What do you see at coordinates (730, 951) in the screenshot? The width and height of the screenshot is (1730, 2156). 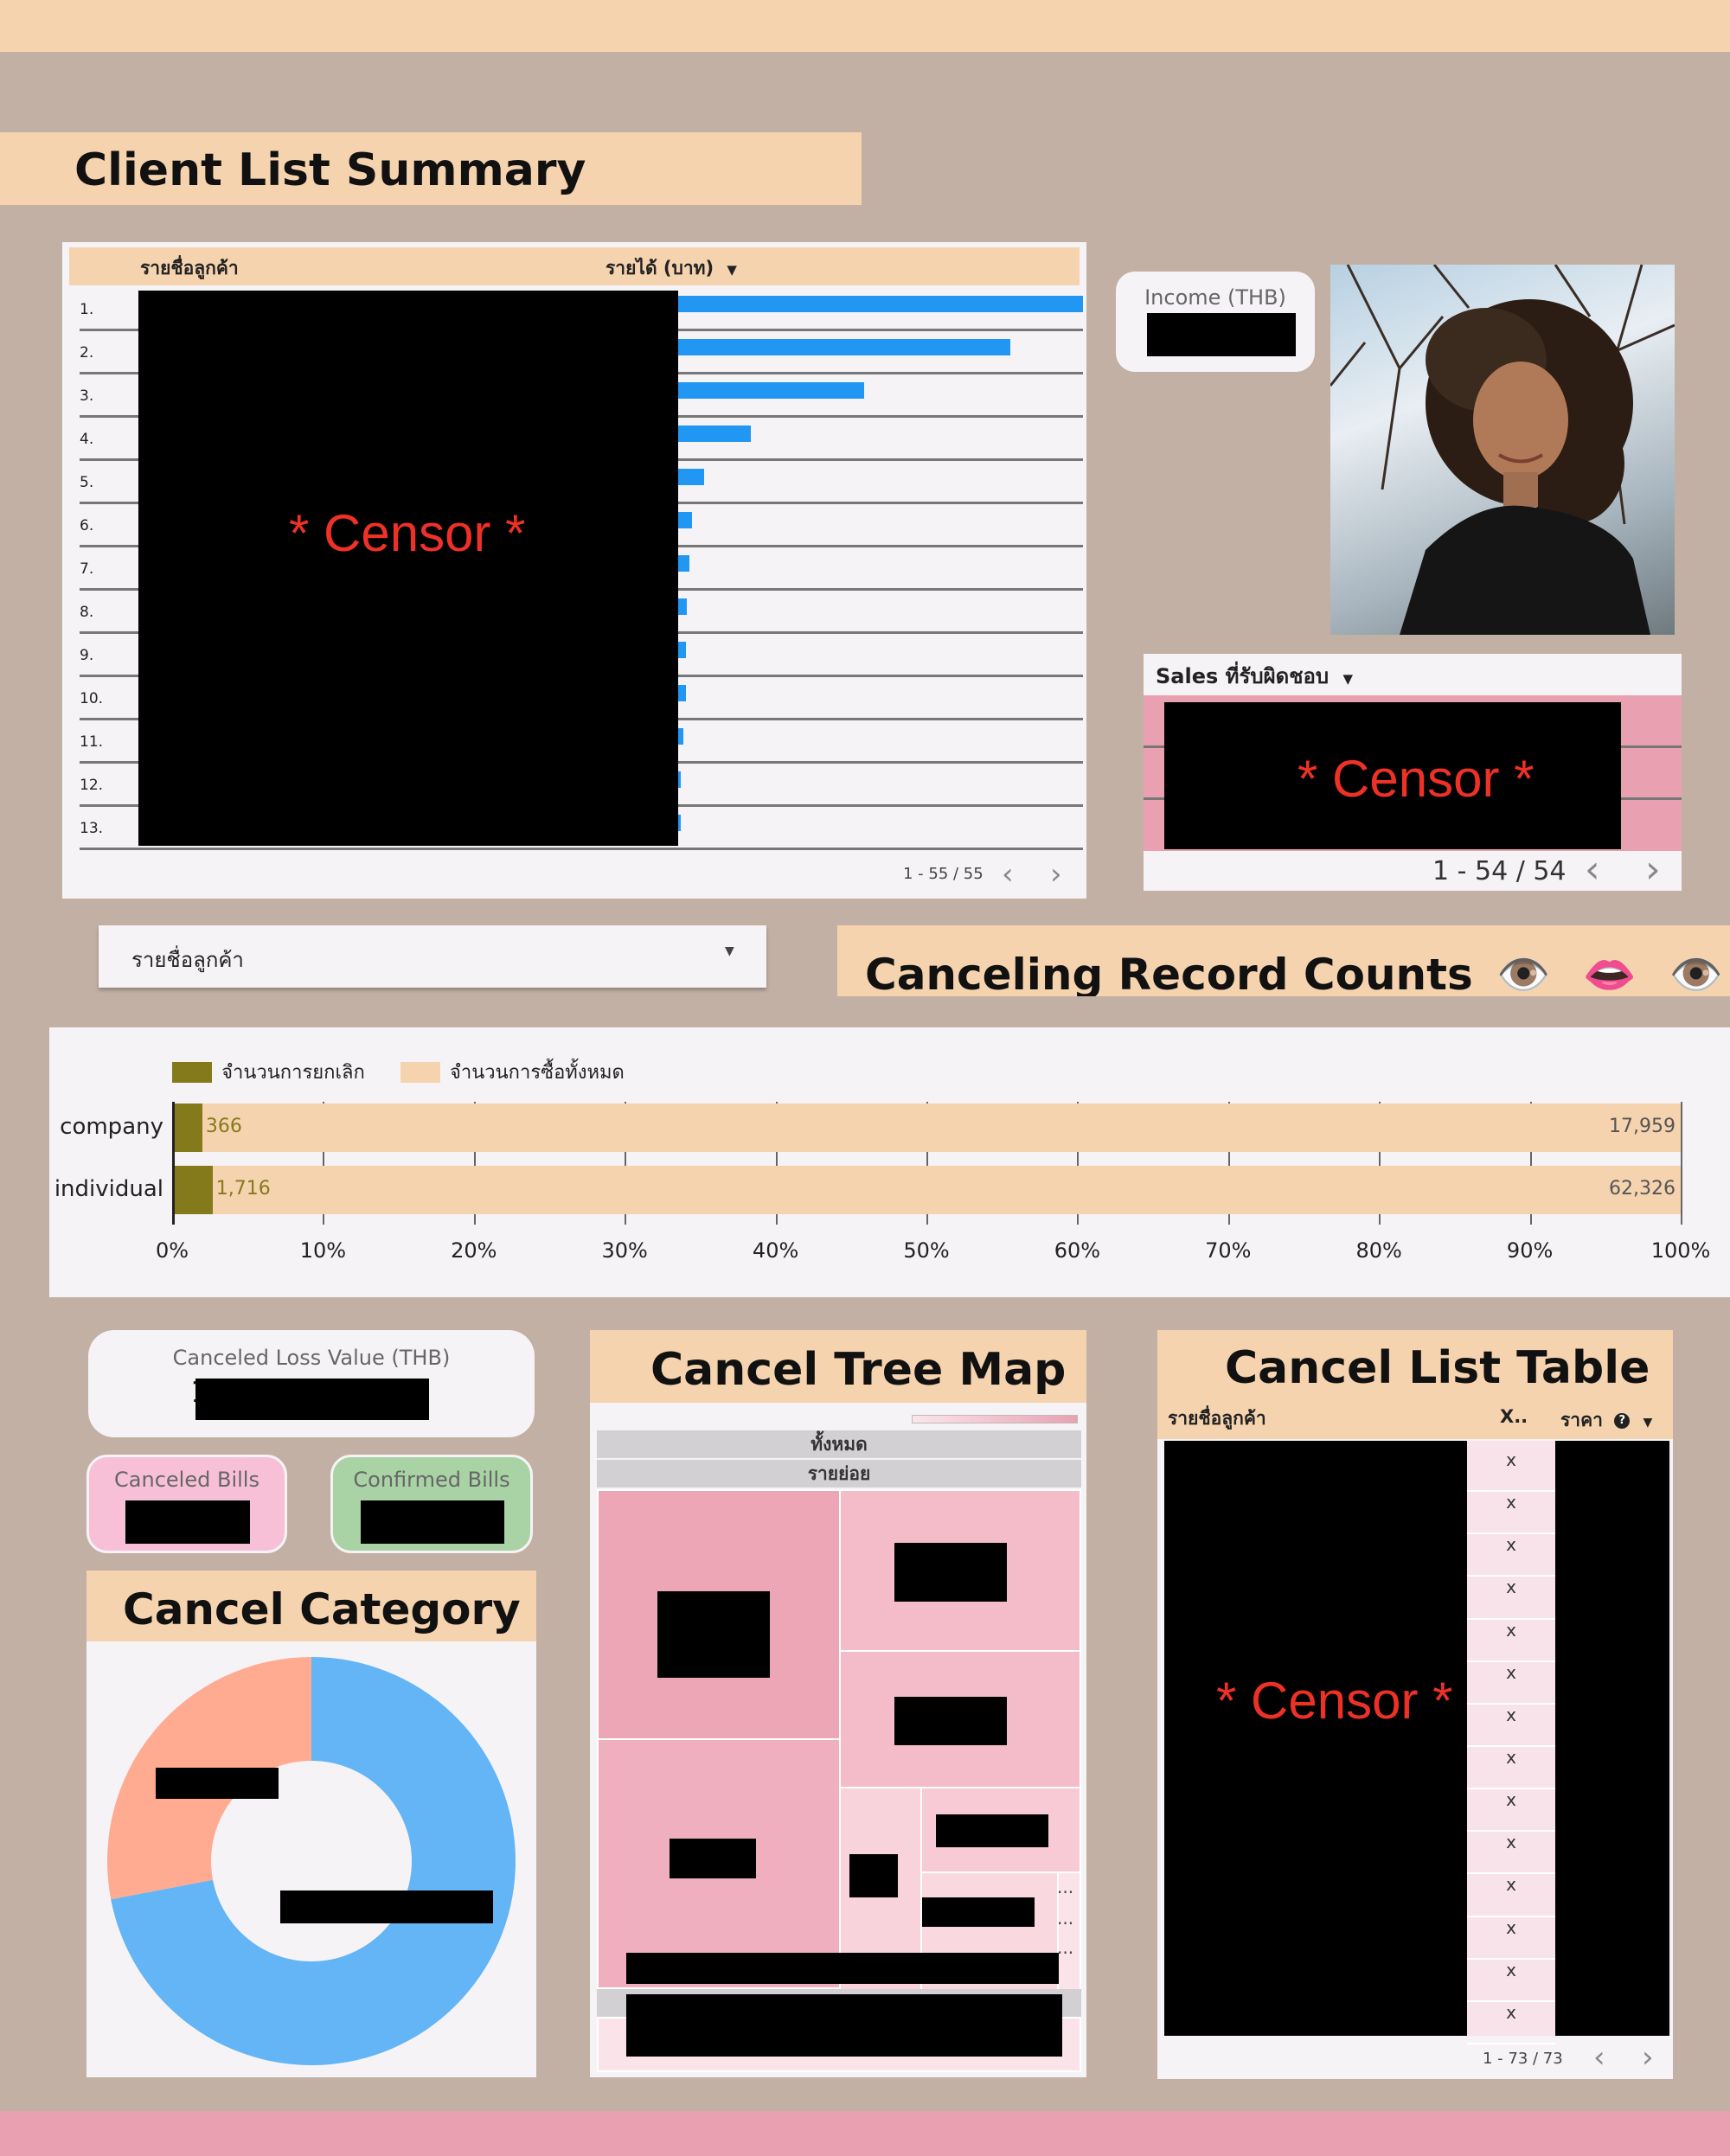 I see `caret-down-icon: ▼` at bounding box center [730, 951].